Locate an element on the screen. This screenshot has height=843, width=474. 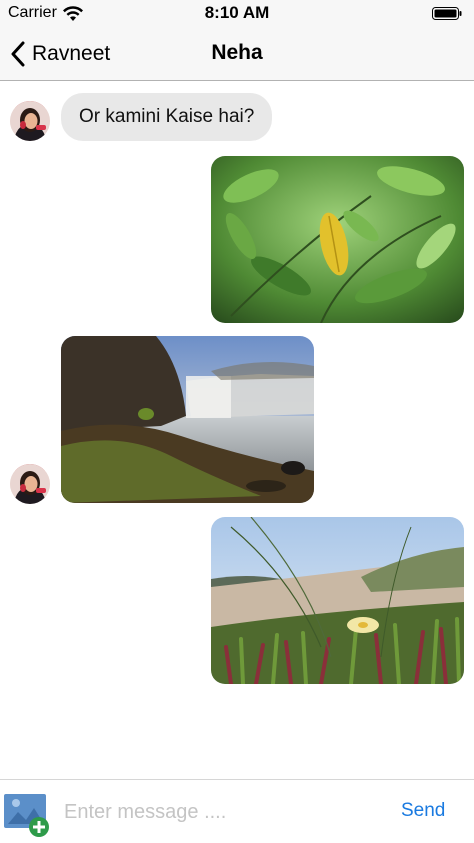
conversation-title: Neha is located at coordinates (237, 52).